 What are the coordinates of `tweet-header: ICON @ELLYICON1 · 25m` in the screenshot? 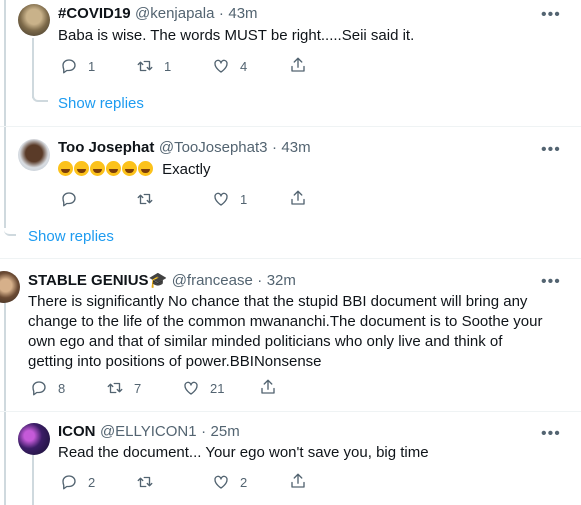 It's located at (149, 432).